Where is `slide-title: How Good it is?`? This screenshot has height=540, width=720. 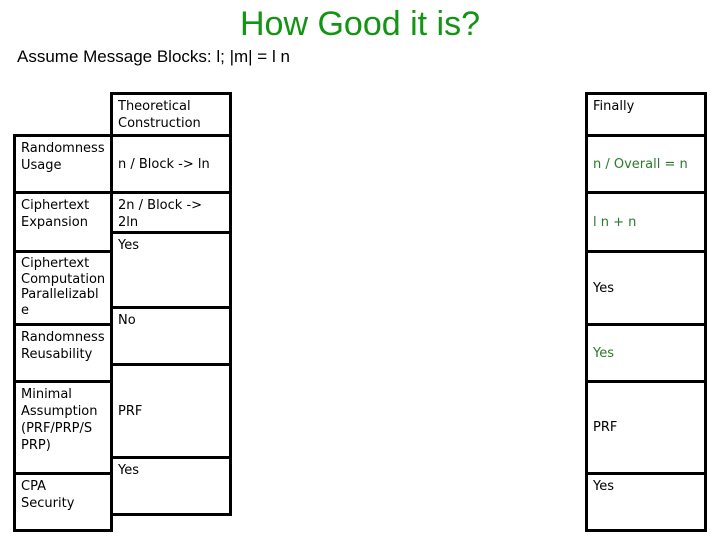 slide-title: How Good it is? is located at coordinates (360, 24).